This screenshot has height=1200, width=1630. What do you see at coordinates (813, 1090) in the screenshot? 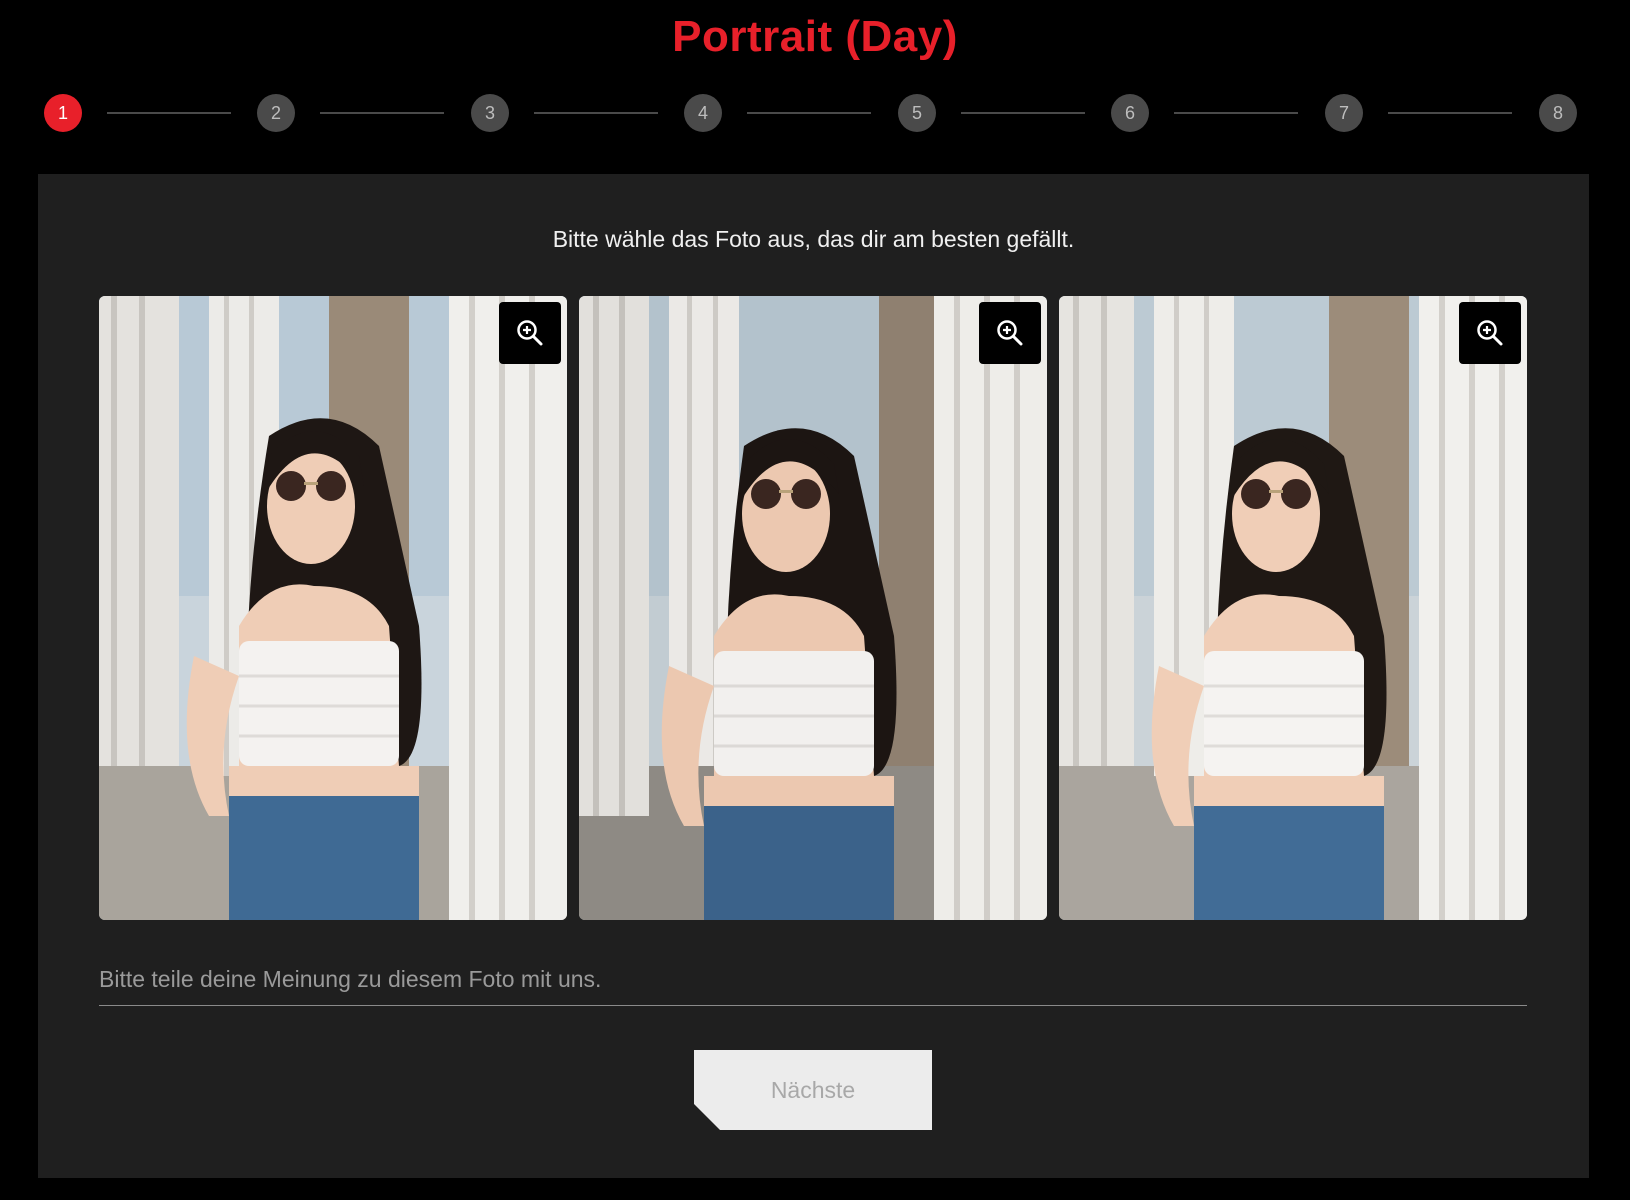
I see `next-button: Nächste` at bounding box center [813, 1090].